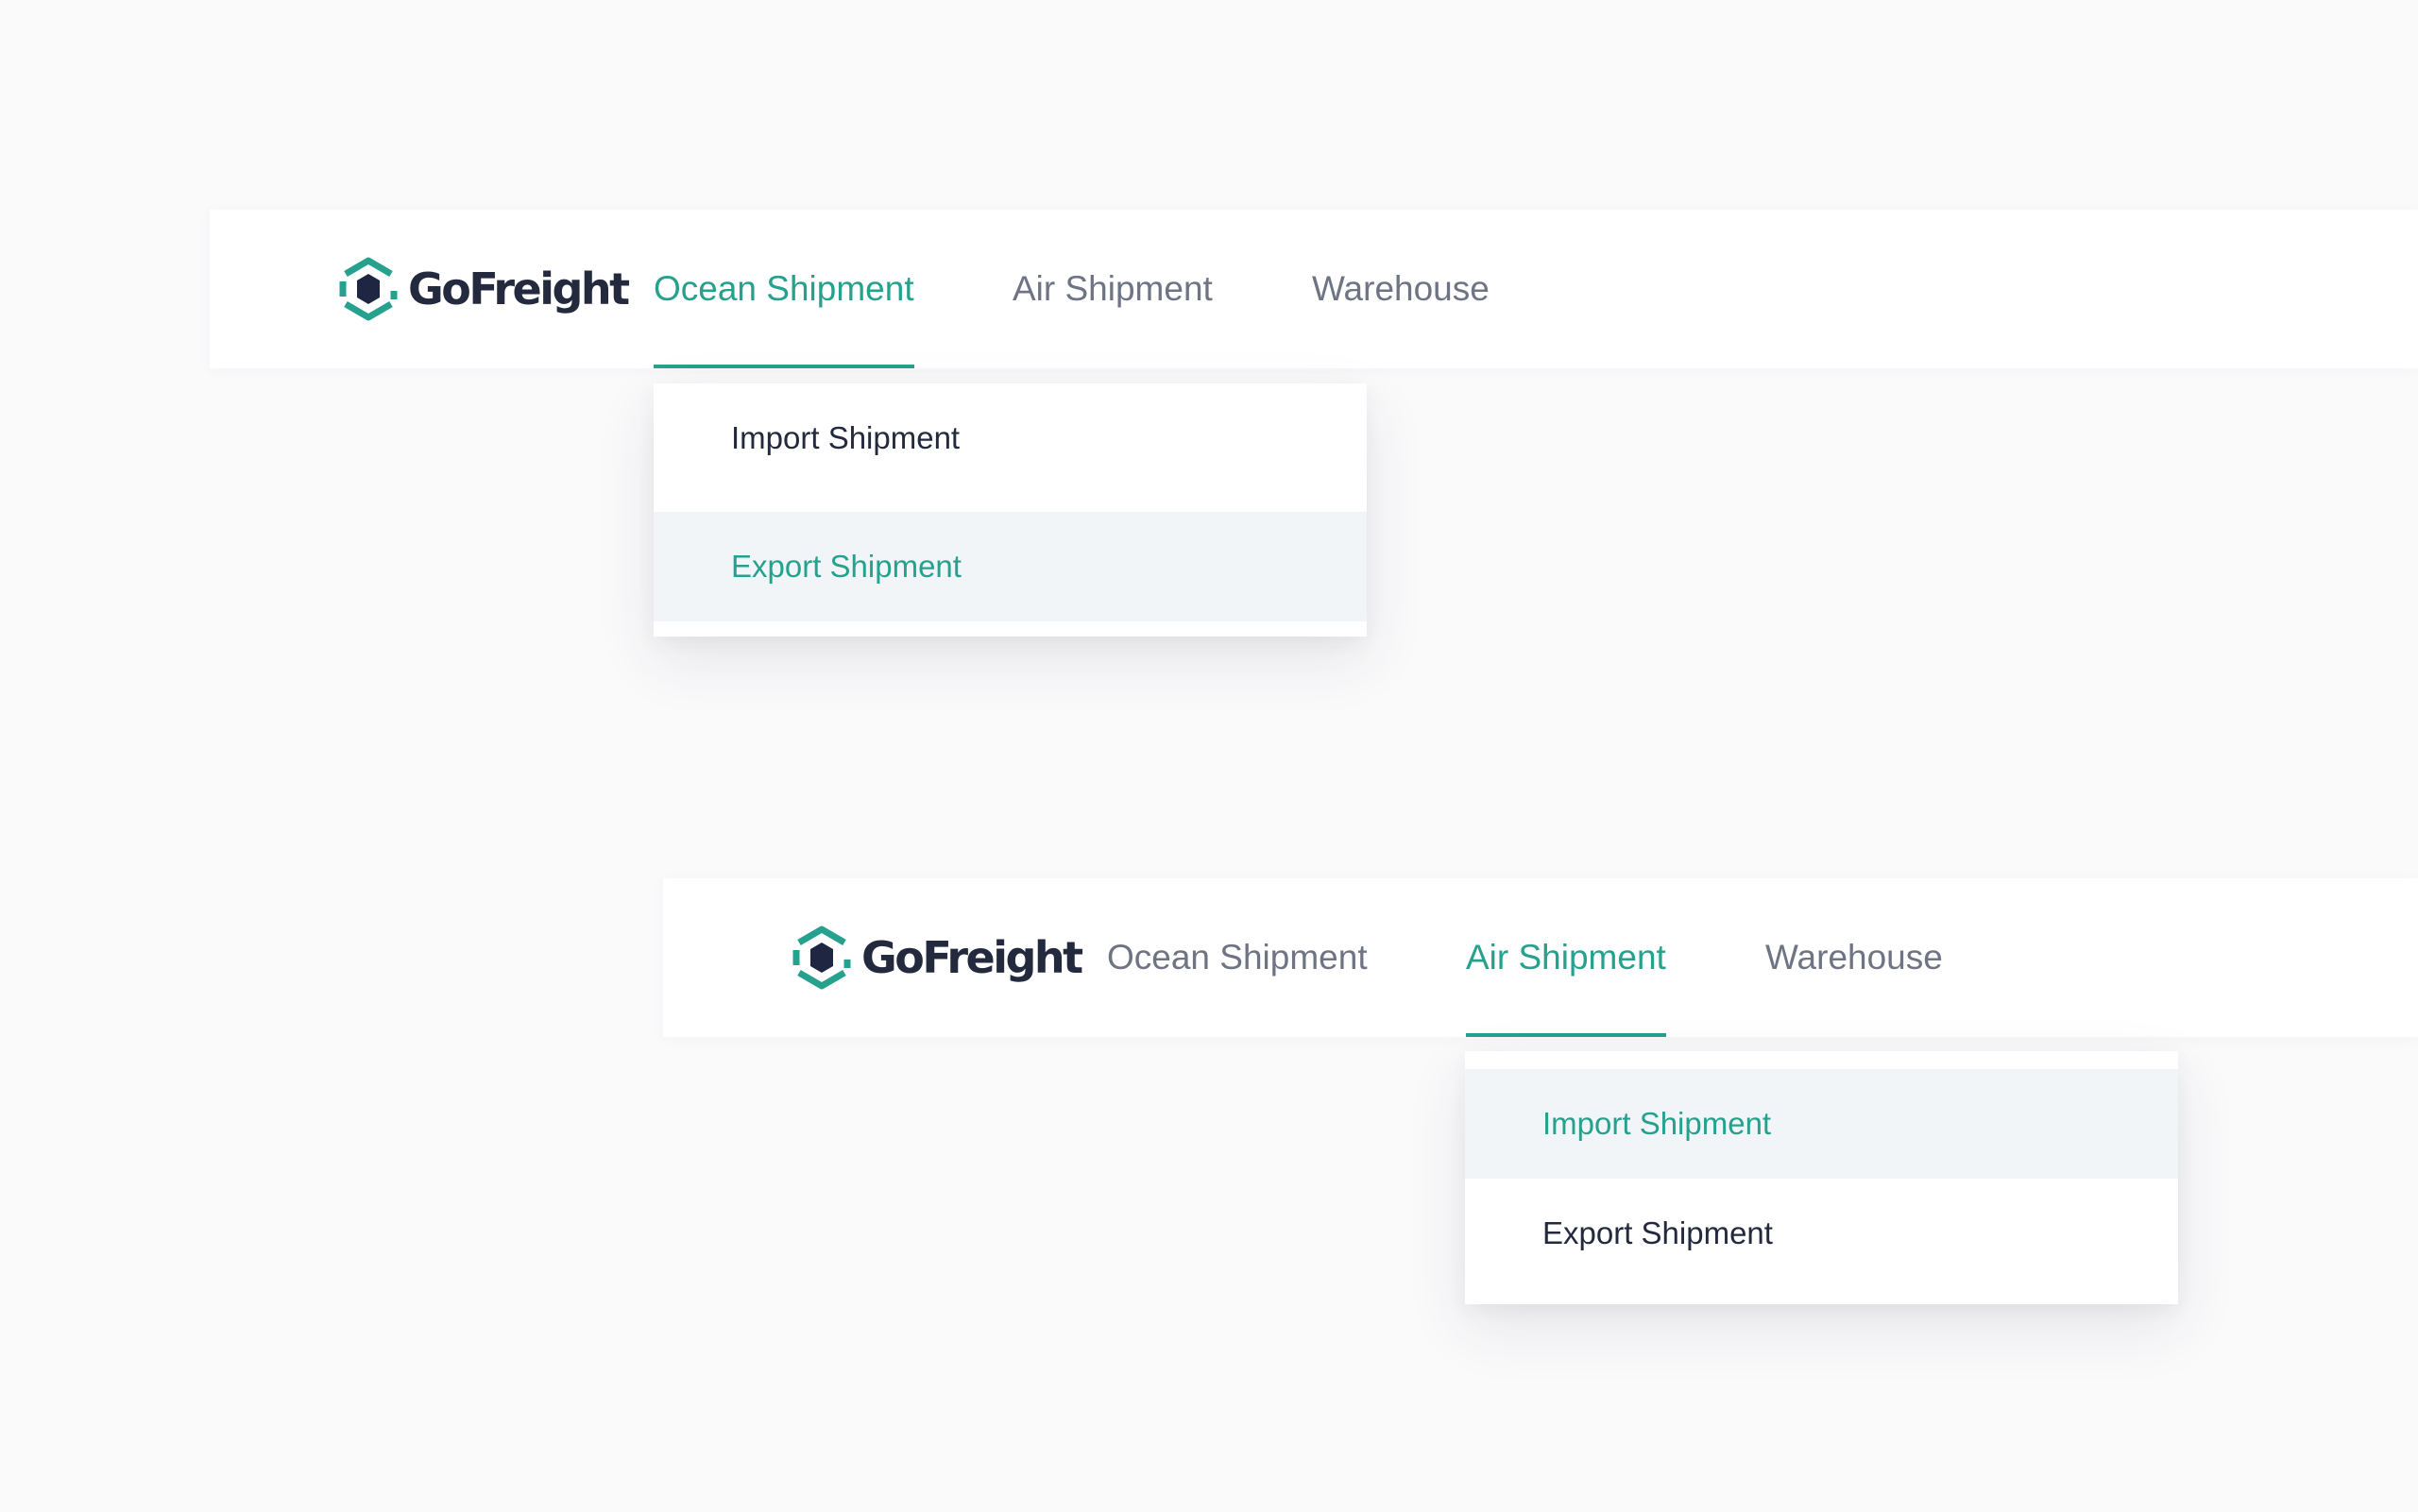 Image resolution: width=2418 pixels, height=1512 pixels. I want to click on dropdown-menu-air: Import Shipment Export Shipment, so click(1822, 1177).